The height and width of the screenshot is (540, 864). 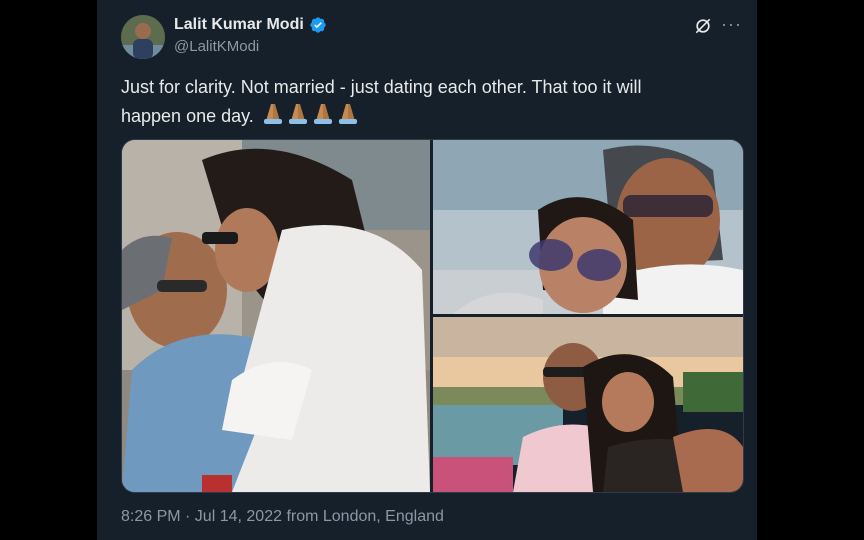 I want to click on photo-waterside, so click(x=588, y=404).